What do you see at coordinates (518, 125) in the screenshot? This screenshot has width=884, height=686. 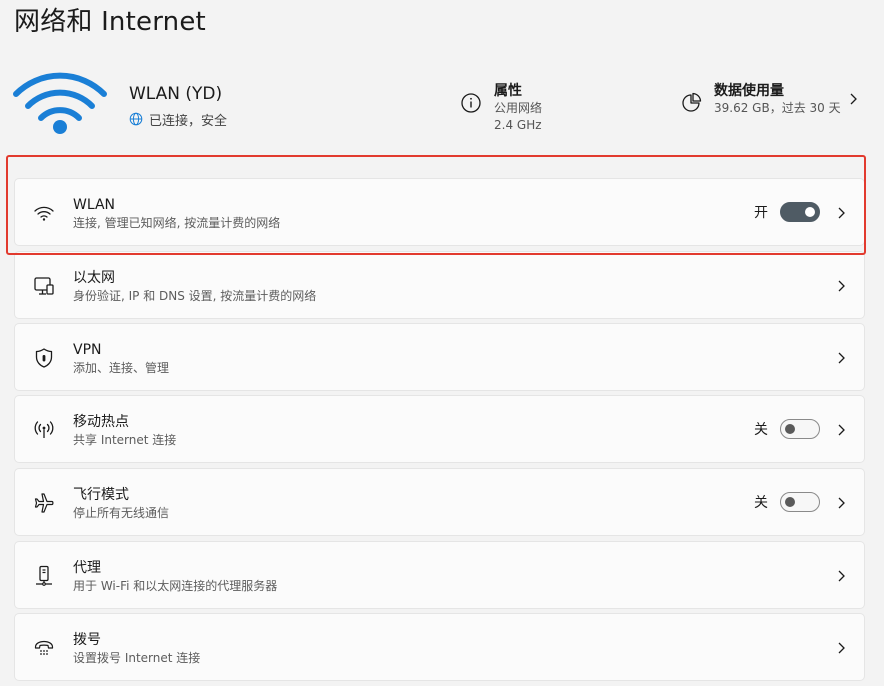 I see `network-band: 2.4 GHz` at bounding box center [518, 125].